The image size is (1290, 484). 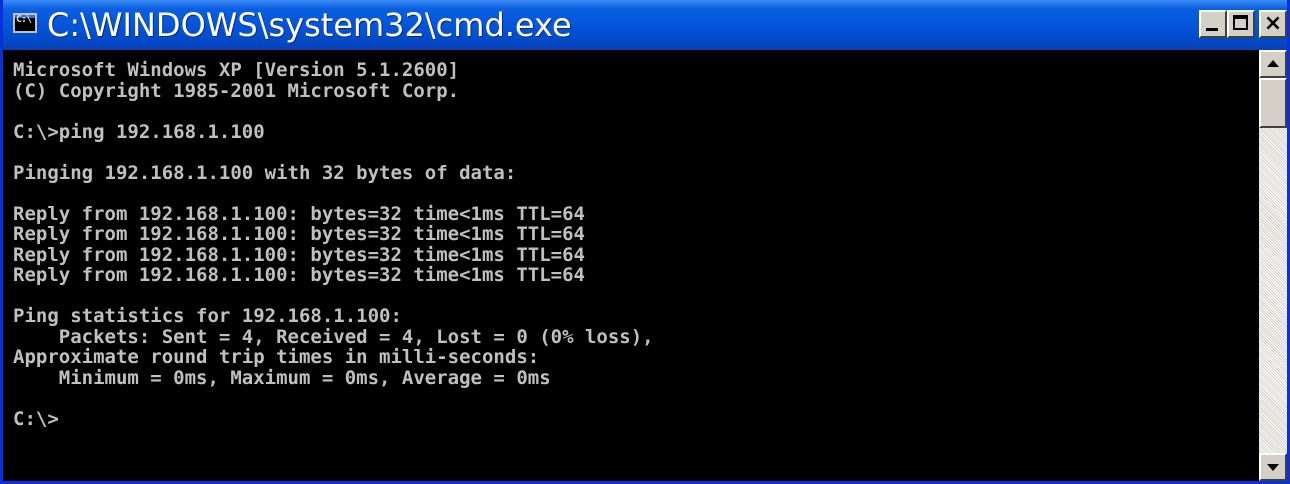 What do you see at coordinates (1273, 103) in the screenshot?
I see `scrollbar-thumb` at bounding box center [1273, 103].